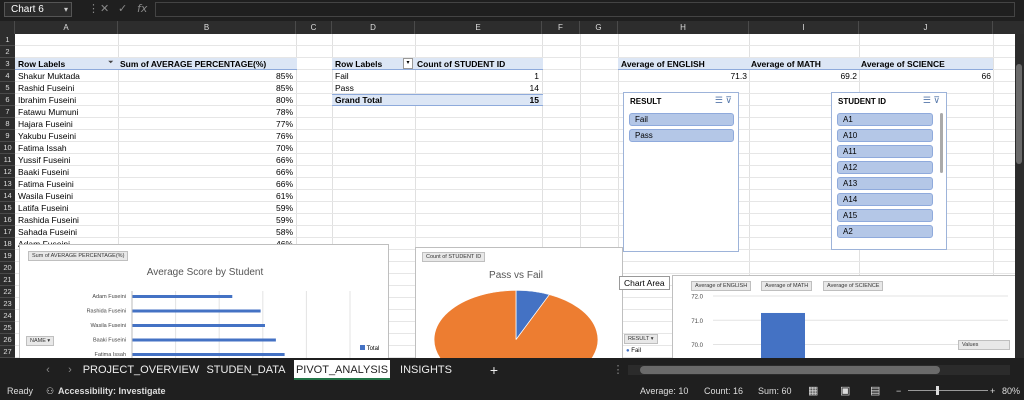 This screenshot has height=400, width=1024. Describe the element at coordinates (206, 136) in the screenshot. I see `pivot1-value: 76%` at that location.